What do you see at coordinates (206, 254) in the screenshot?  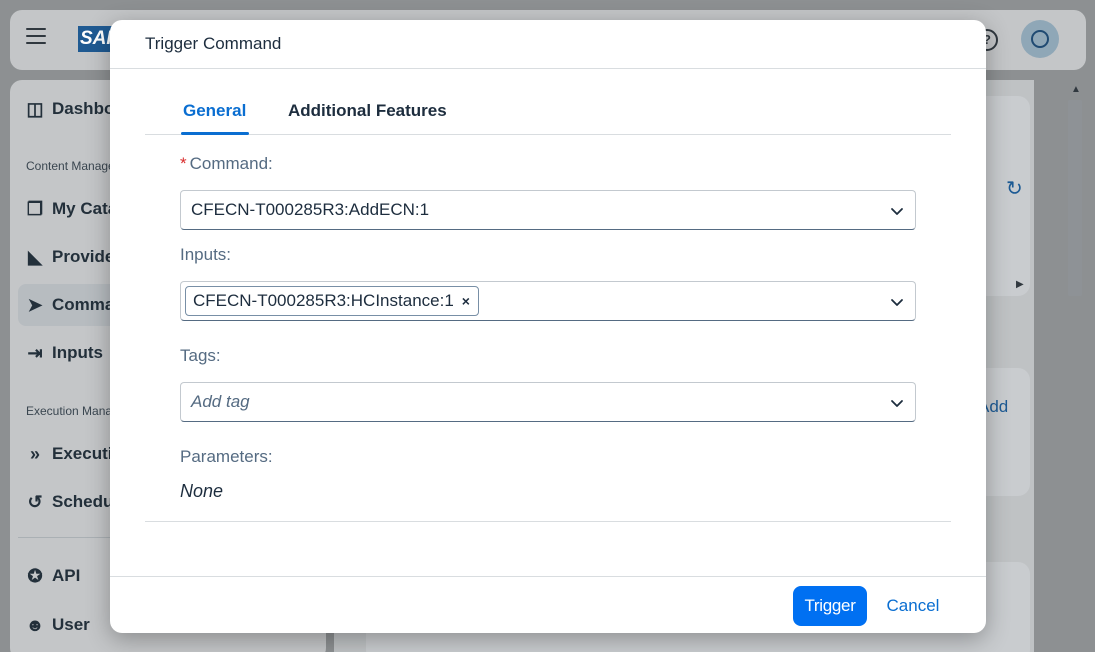 I see `inputs-label: Inputs:` at bounding box center [206, 254].